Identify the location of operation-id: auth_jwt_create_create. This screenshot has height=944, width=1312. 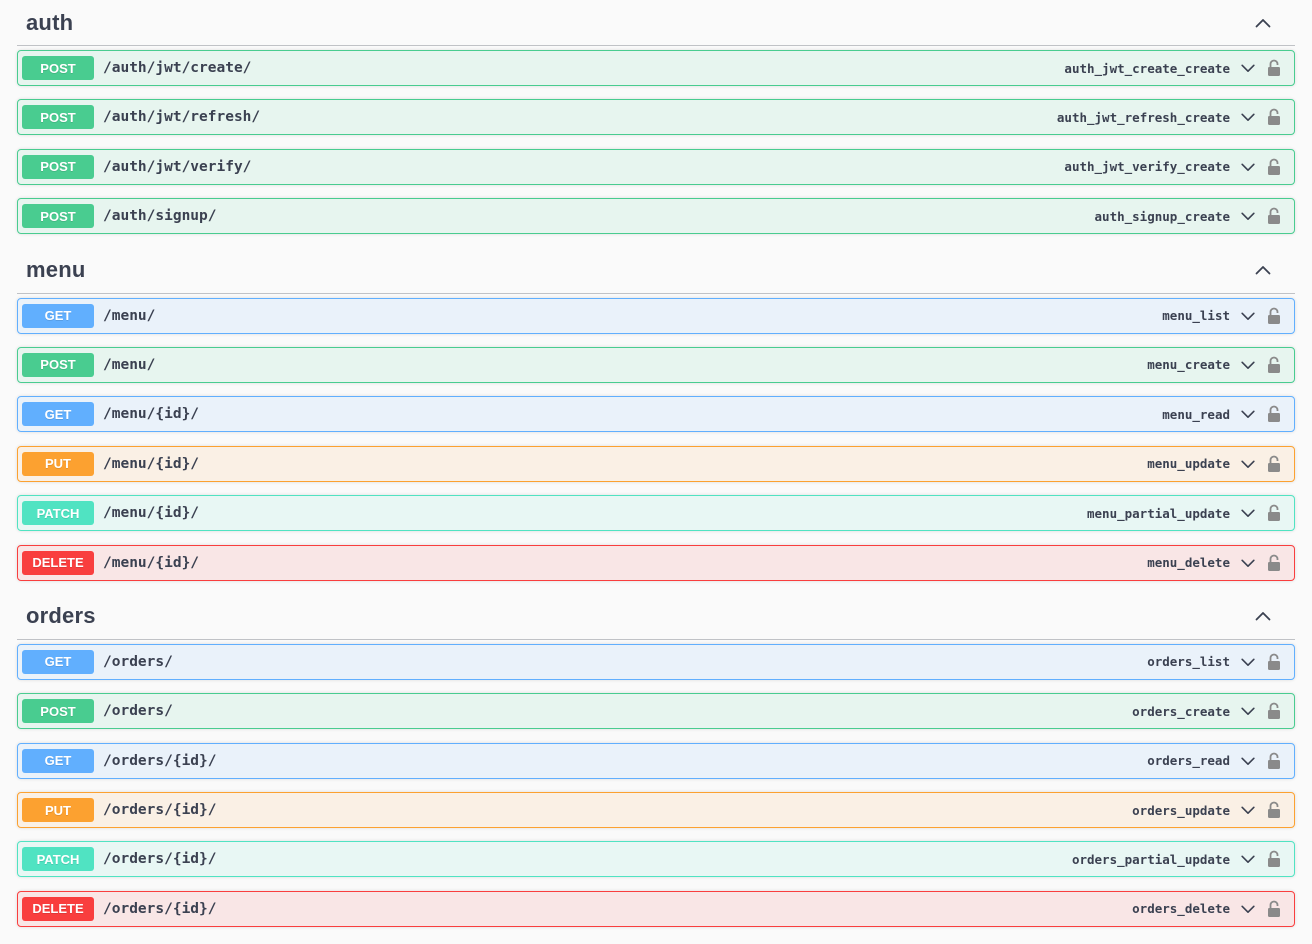
(1147, 68).